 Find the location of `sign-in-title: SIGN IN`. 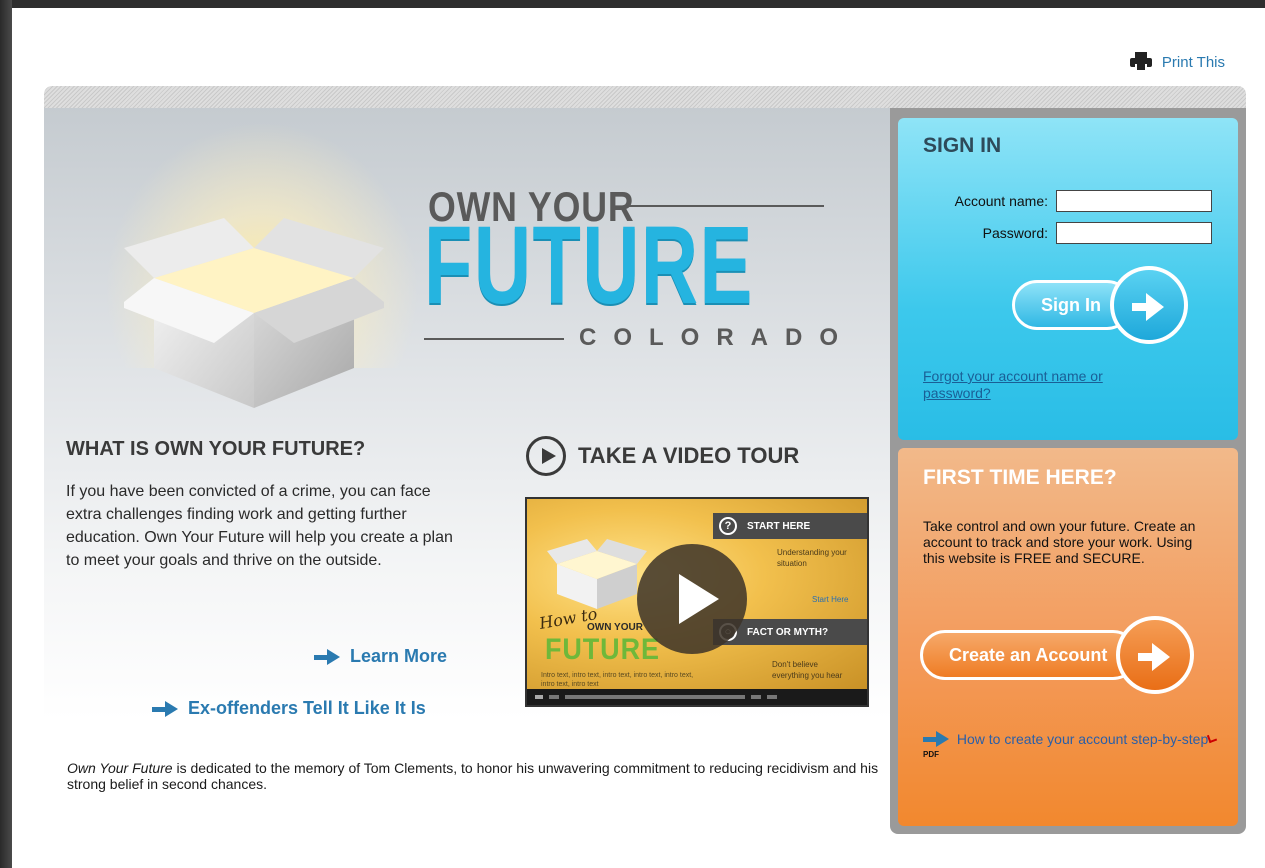

sign-in-title: SIGN IN is located at coordinates (962, 145).